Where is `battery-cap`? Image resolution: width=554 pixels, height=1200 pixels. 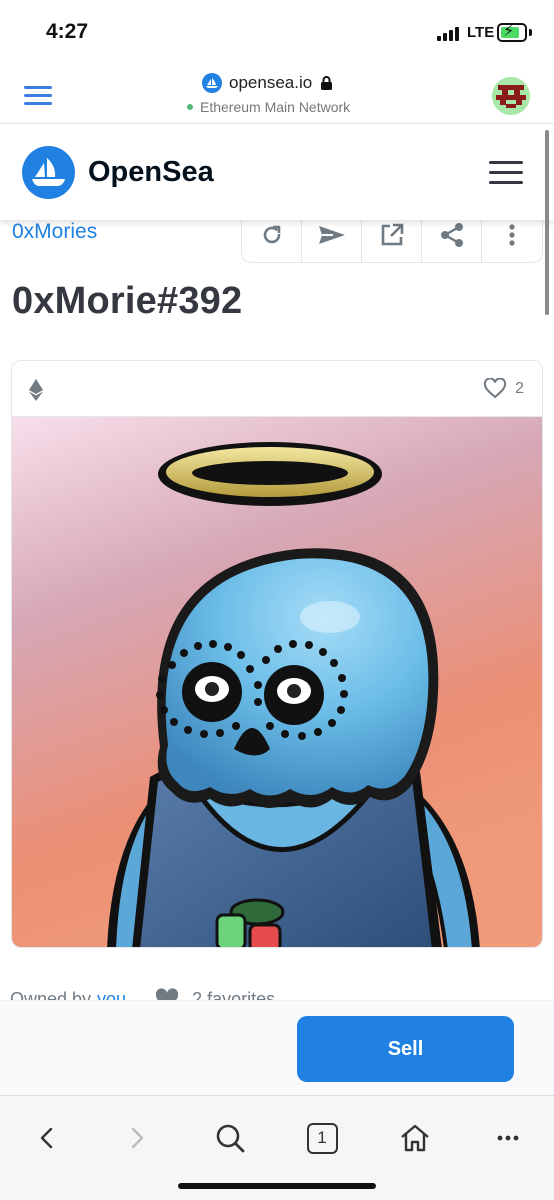
battery-cap is located at coordinates (530, 32).